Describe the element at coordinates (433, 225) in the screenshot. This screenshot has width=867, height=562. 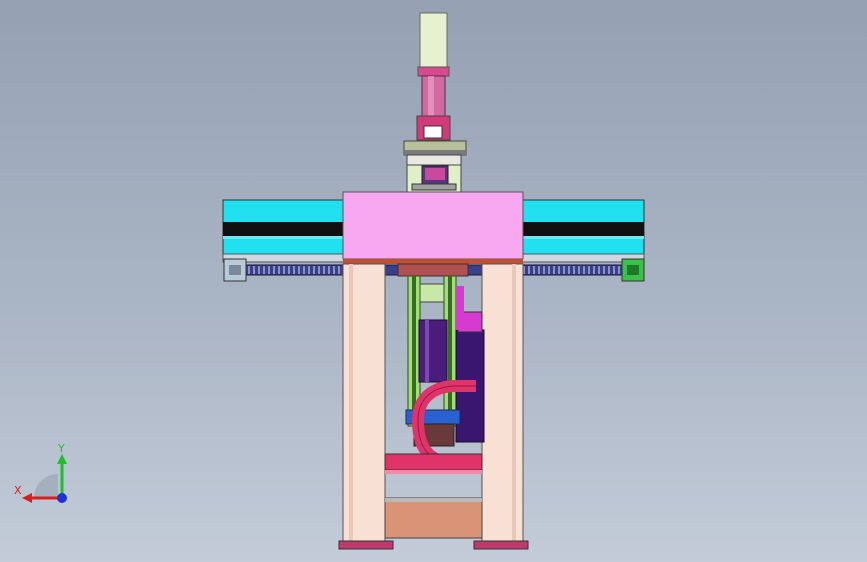
I see `gantry-carriage` at that location.